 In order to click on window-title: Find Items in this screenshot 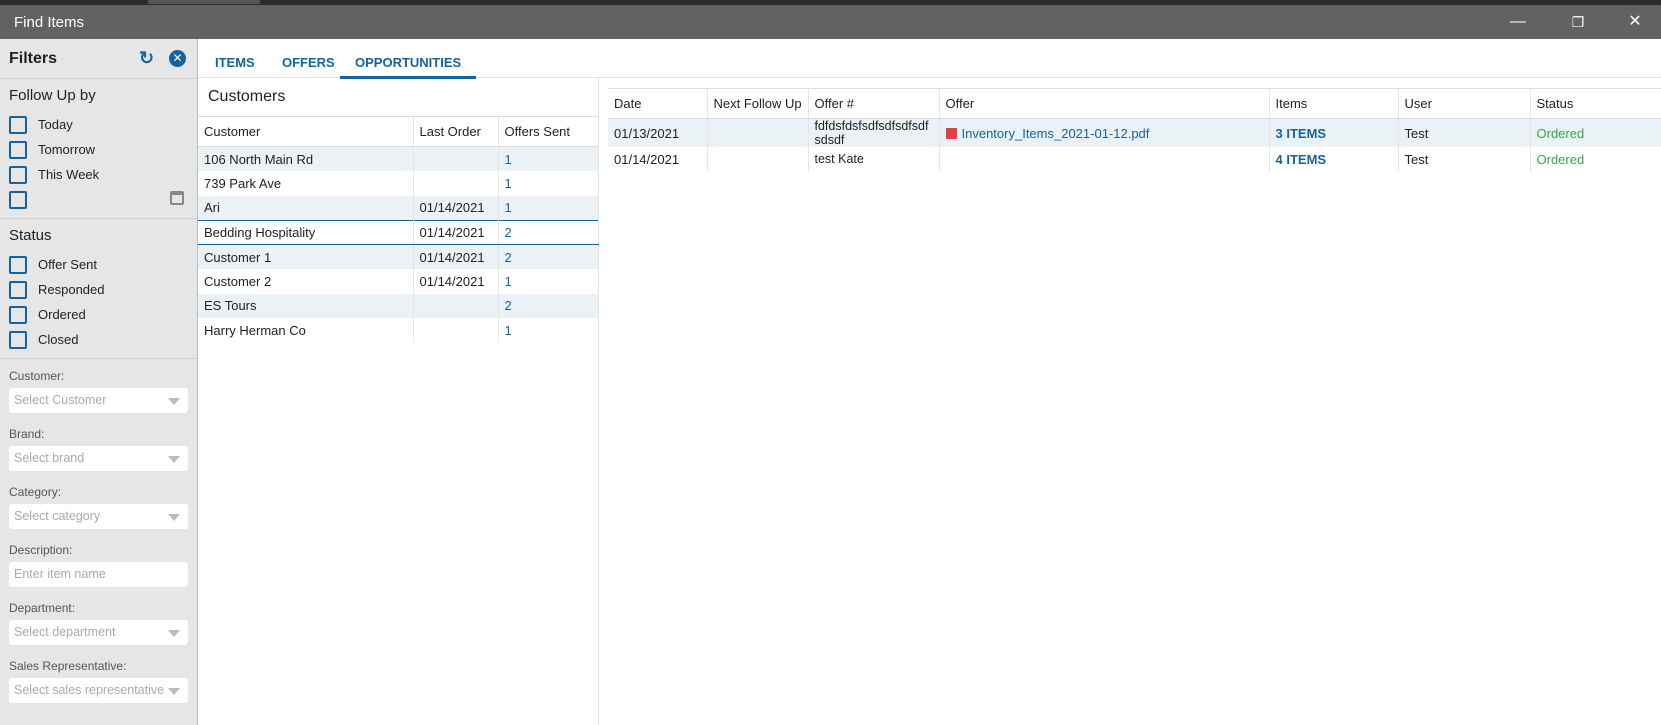, I will do `click(49, 22)`.